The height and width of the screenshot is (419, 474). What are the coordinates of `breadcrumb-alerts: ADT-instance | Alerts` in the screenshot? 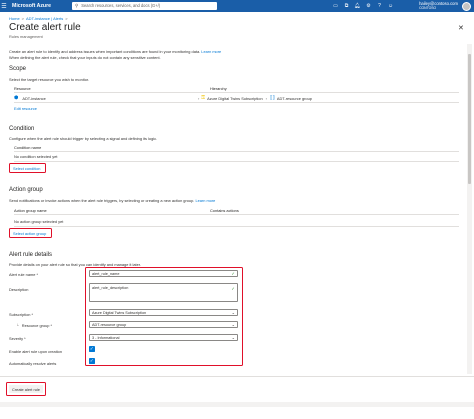 It's located at (44, 18).